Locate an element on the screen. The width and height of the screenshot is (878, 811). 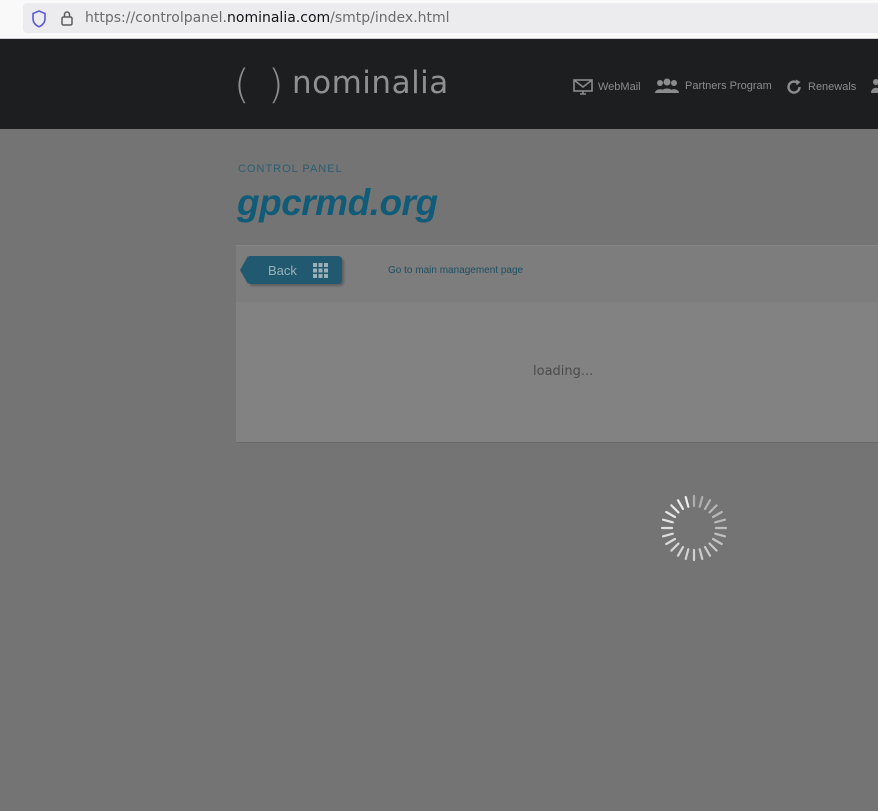
logo-wordmark: nominalia is located at coordinates (370, 83).